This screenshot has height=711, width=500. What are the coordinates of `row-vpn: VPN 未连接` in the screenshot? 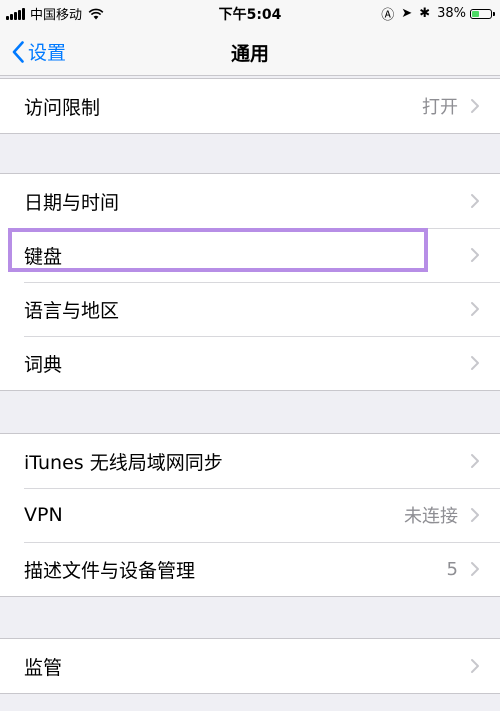 It's located at (250, 515).